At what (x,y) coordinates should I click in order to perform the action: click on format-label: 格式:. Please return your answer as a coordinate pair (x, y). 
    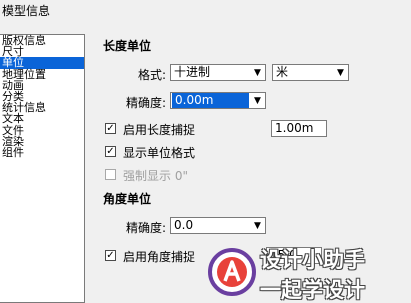
    Looking at the image, I should click on (152, 75).